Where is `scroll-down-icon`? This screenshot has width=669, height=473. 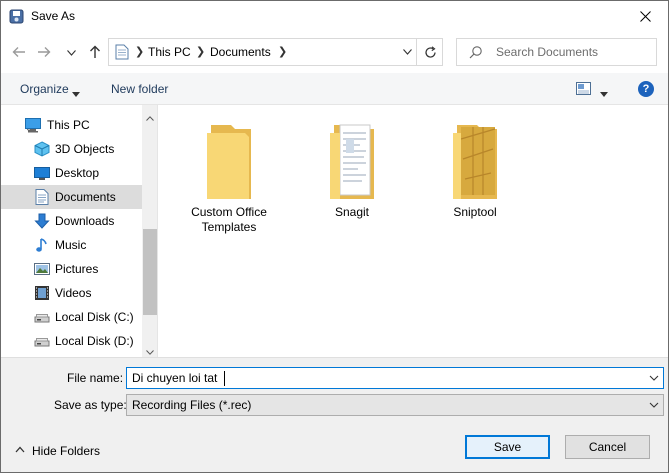
scroll-down-icon is located at coordinates (150, 350).